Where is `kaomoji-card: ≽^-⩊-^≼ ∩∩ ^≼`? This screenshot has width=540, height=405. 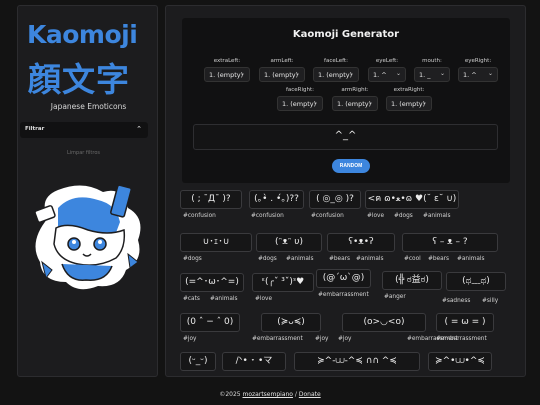
kaomoji-card: ≽^-⩊-^≼ ∩∩ ^≼ is located at coordinates (357, 361).